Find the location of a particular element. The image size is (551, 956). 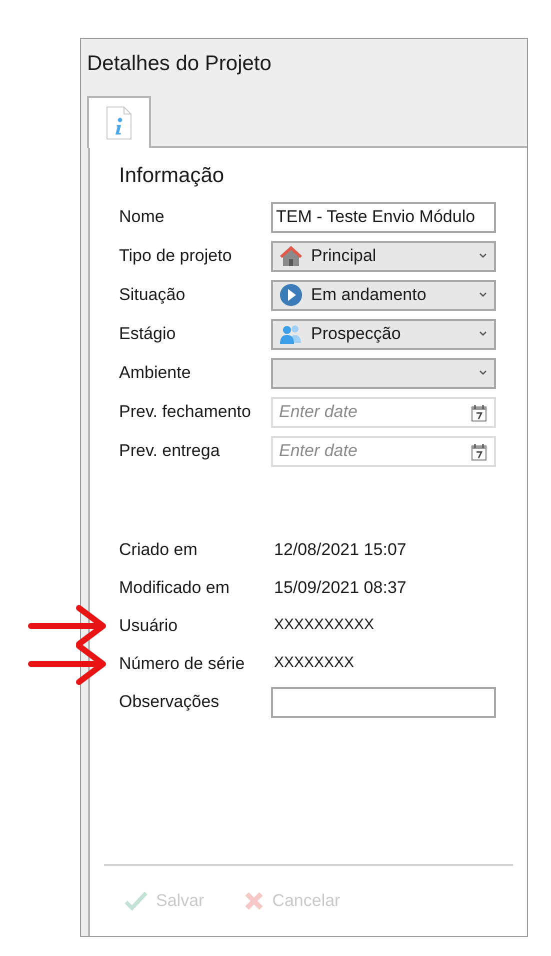

field-label: Modificado em is located at coordinates (175, 587).